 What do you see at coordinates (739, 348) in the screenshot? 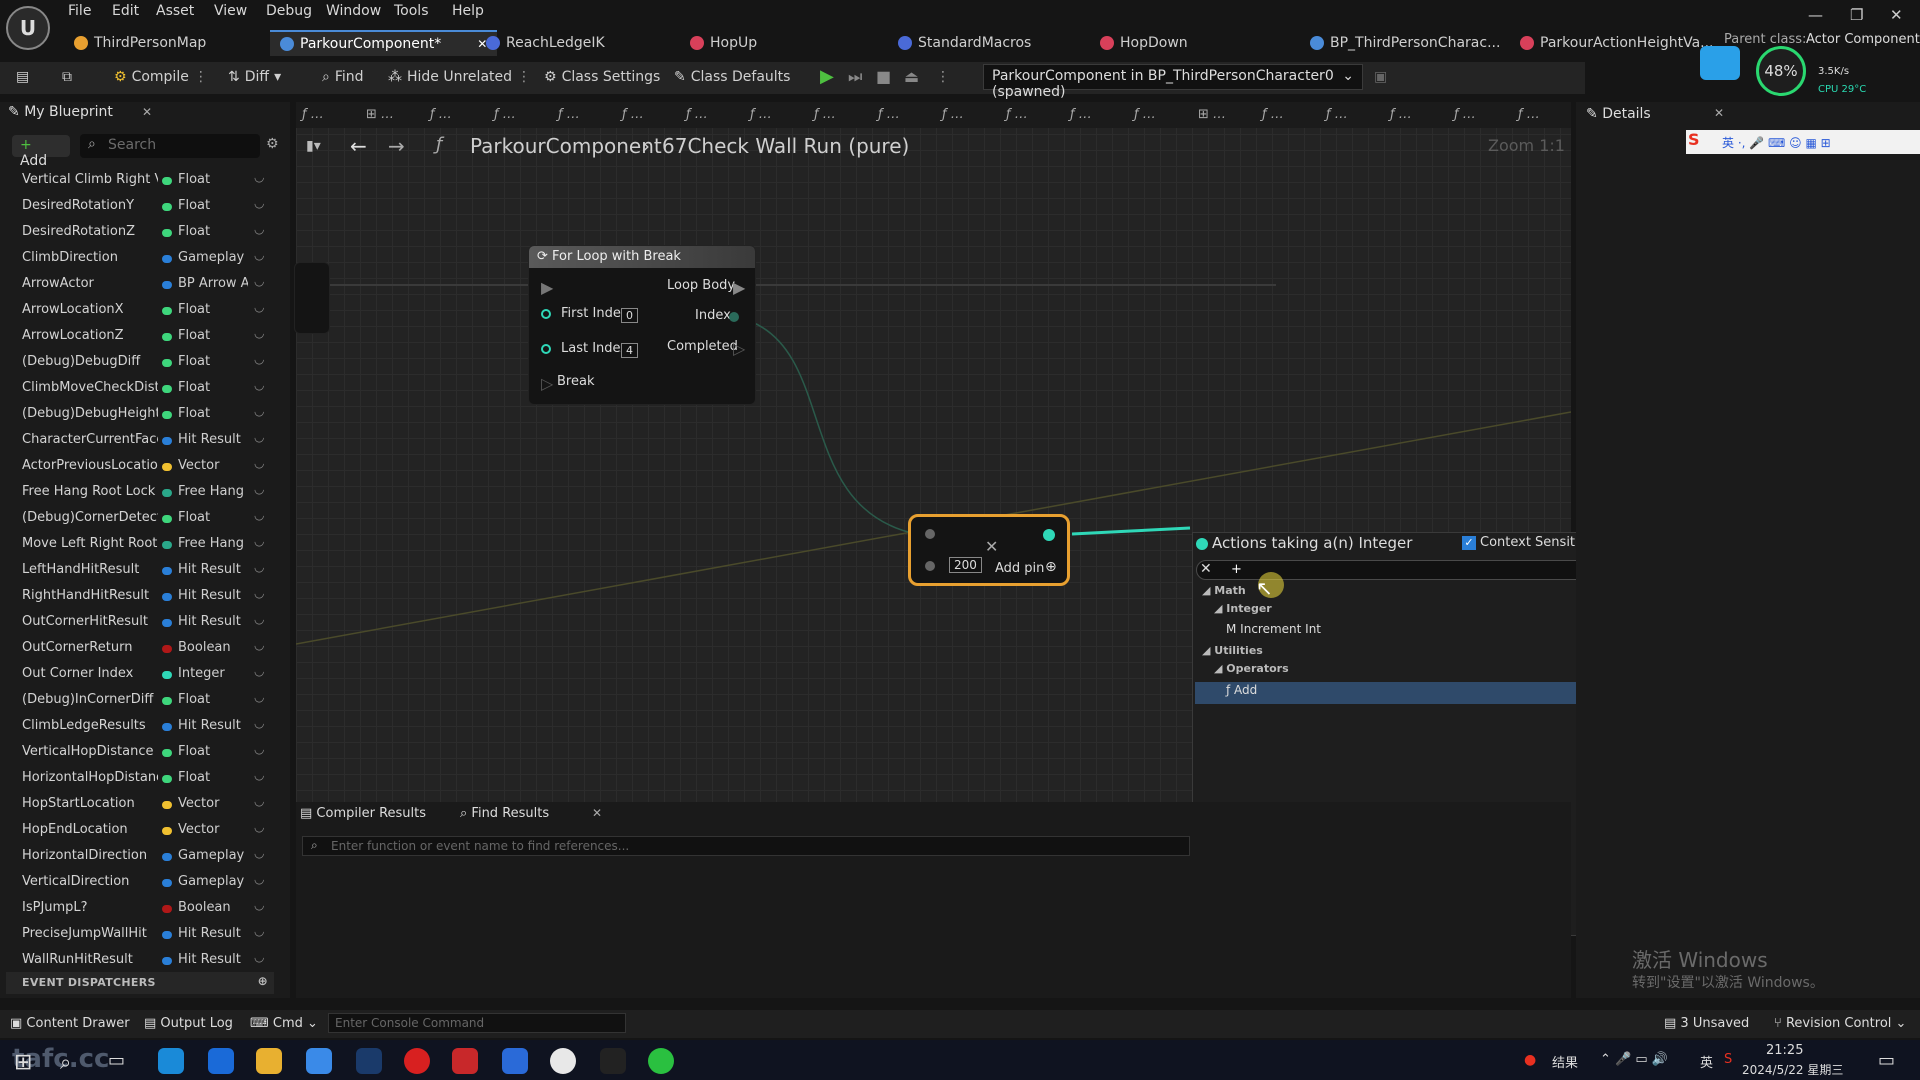
I see `completed-pin-icon: ▷` at bounding box center [739, 348].